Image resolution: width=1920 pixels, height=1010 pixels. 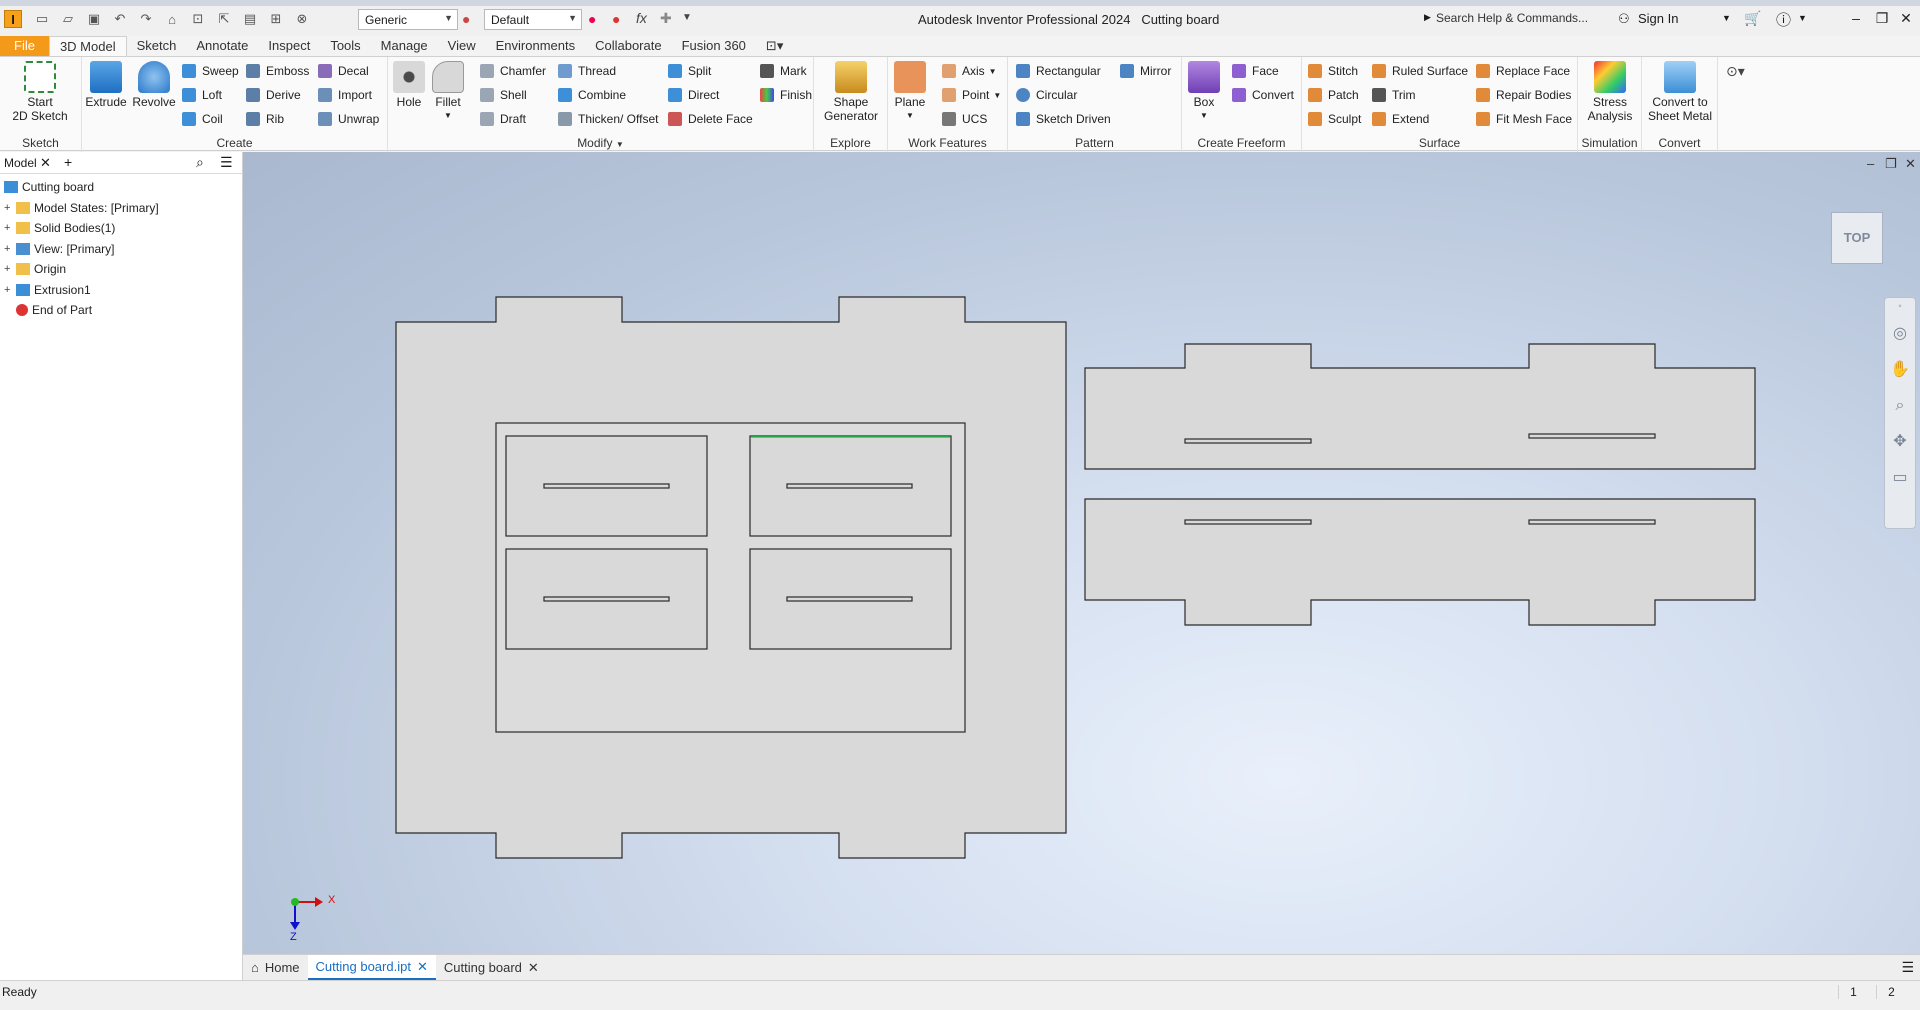 What do you see at coordinates (616, 19) in the screenshot?
I see `clear-appearance-icon: ●` at bounding box center [616, 19].